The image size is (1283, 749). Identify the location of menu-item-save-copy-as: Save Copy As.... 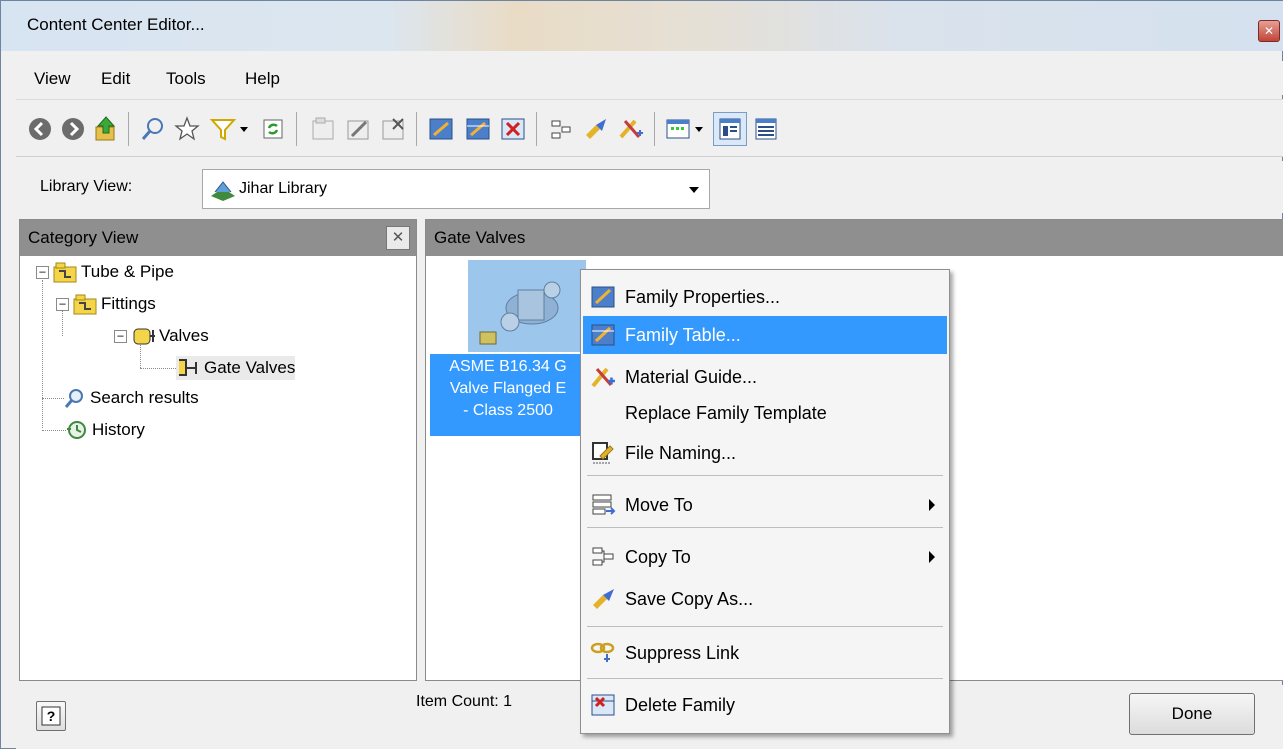
(765, 599).